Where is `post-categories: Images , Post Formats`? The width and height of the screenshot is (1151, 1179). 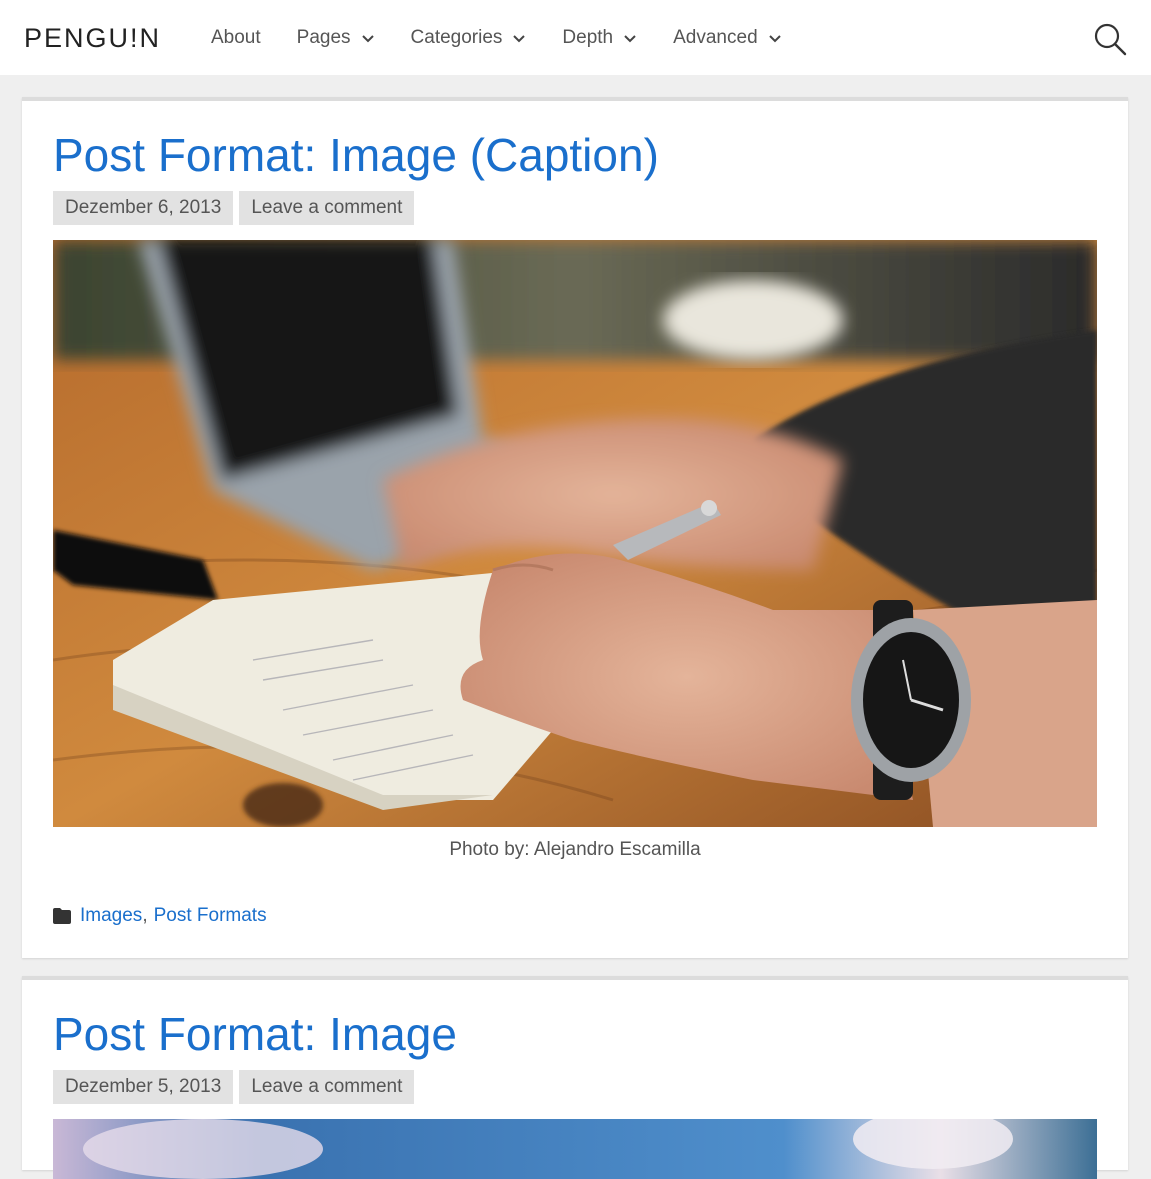
post-categories: Images , Post Formats is located at coordinates (160, 916).